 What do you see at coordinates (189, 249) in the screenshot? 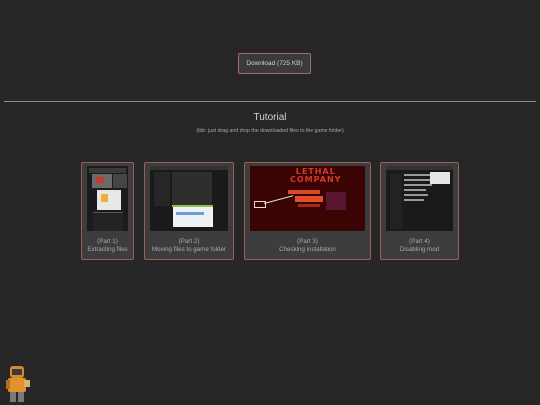
I see `card-title: Moving files to game folder` at bounding box center [189, 249].